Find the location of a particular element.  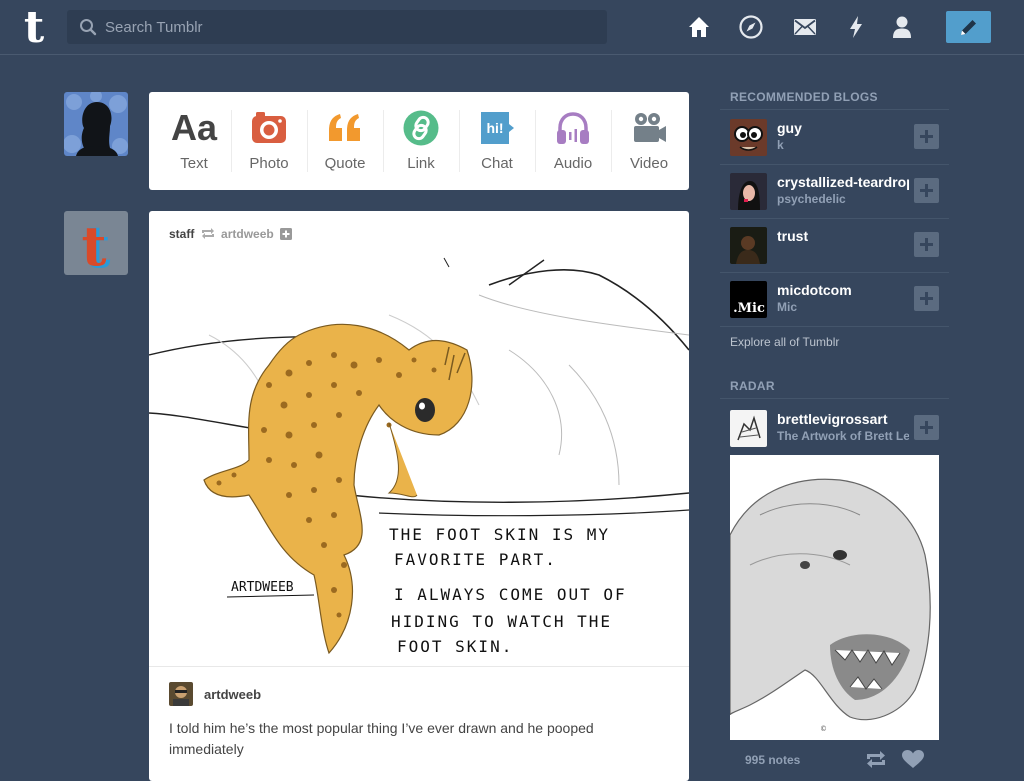

post-author-name: artdweeb is located at coordinates (232, 694).